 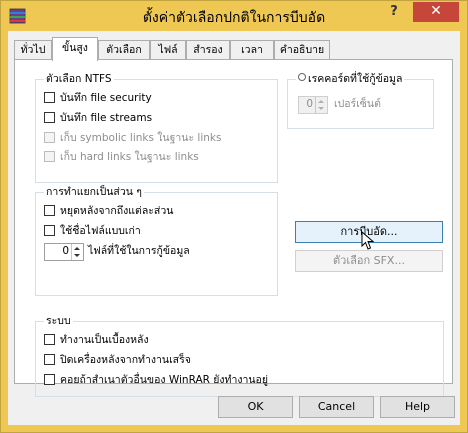 What do you see at coordinates (313, 105) in the screenshot?
I see `recovery-percent-spinner: 0` at bounding box center [313, 105].